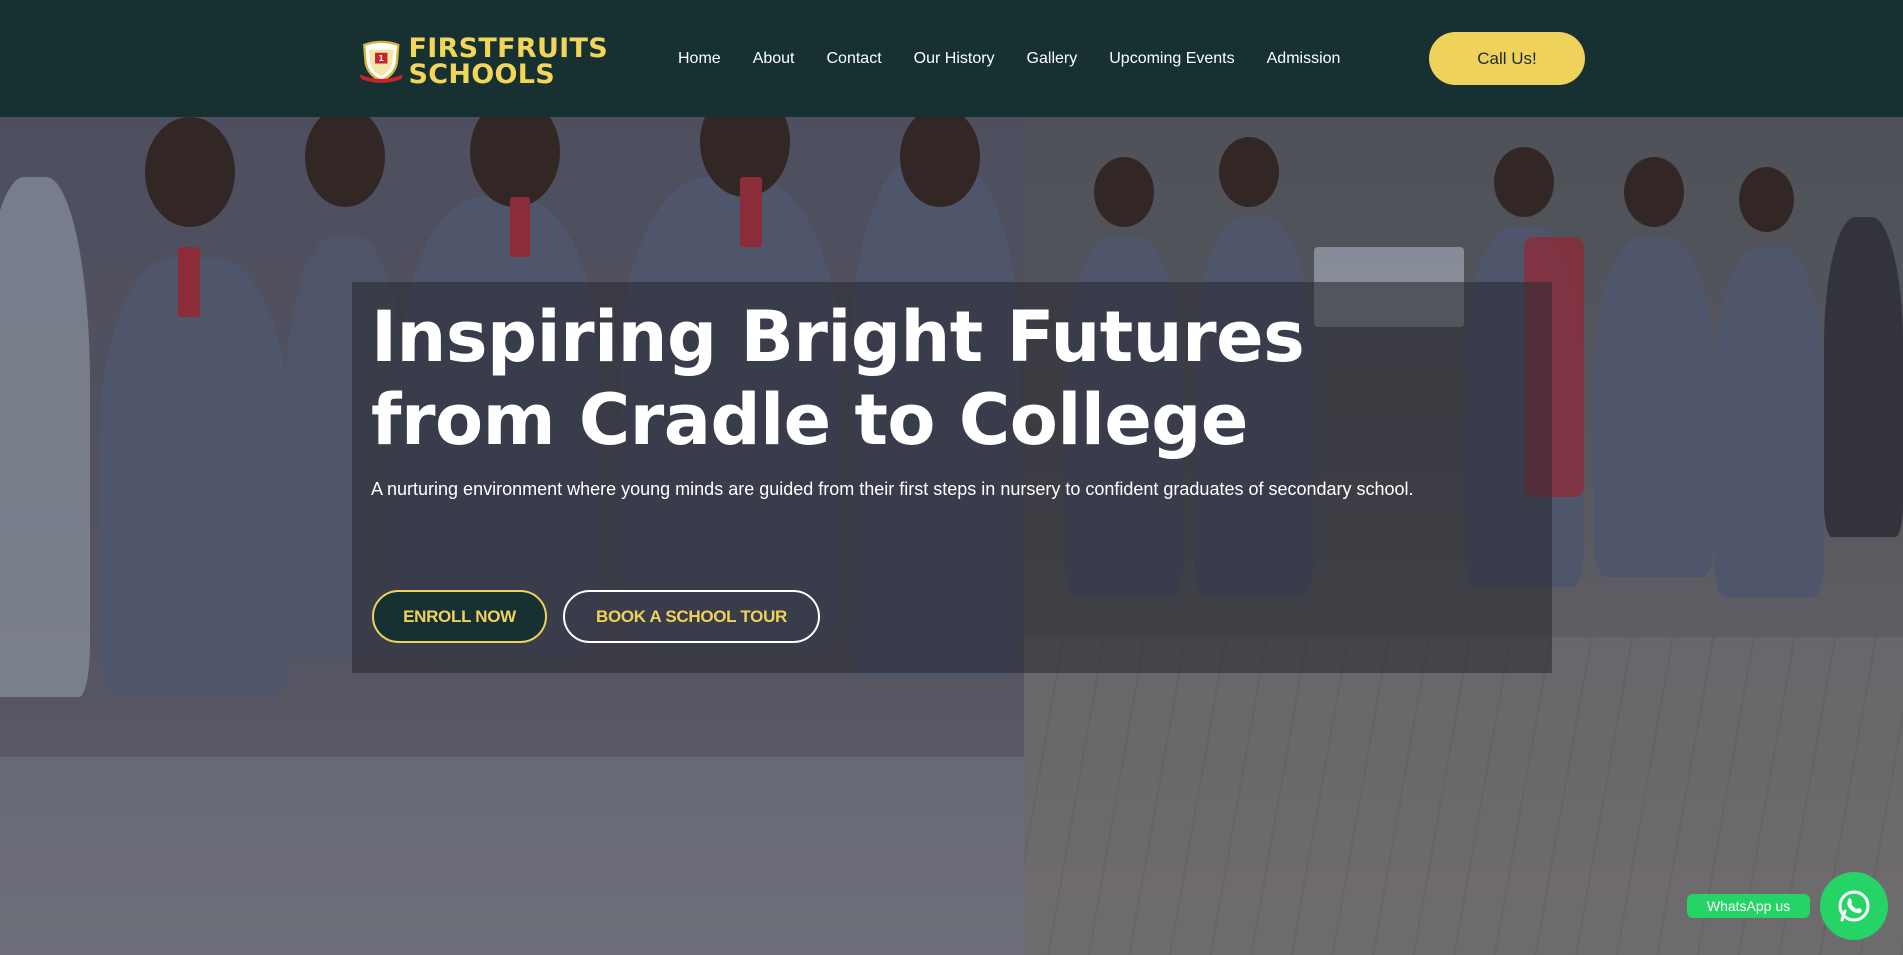 Image resolution: width=1903 pixels, height=955 pixels. What do you see at coordinates (774, 59) in the screenshot?
I see `nav-about: About` at bounding box center [774, 59].